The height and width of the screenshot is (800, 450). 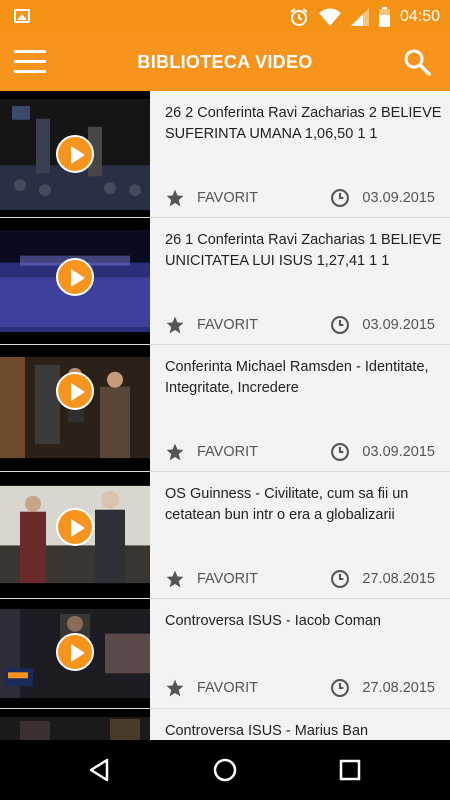 I want to click on wifi-icon, so click(x=329, y=17).